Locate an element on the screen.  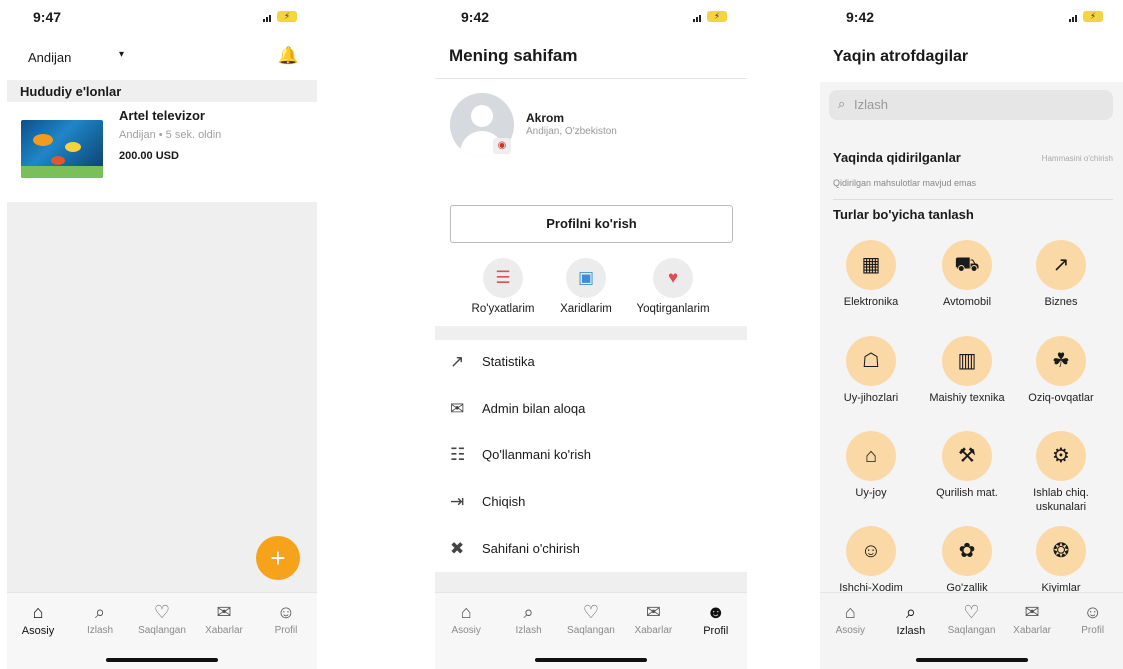
category-item: ⌂ Uy-joy is located at coordinates (871, 465).